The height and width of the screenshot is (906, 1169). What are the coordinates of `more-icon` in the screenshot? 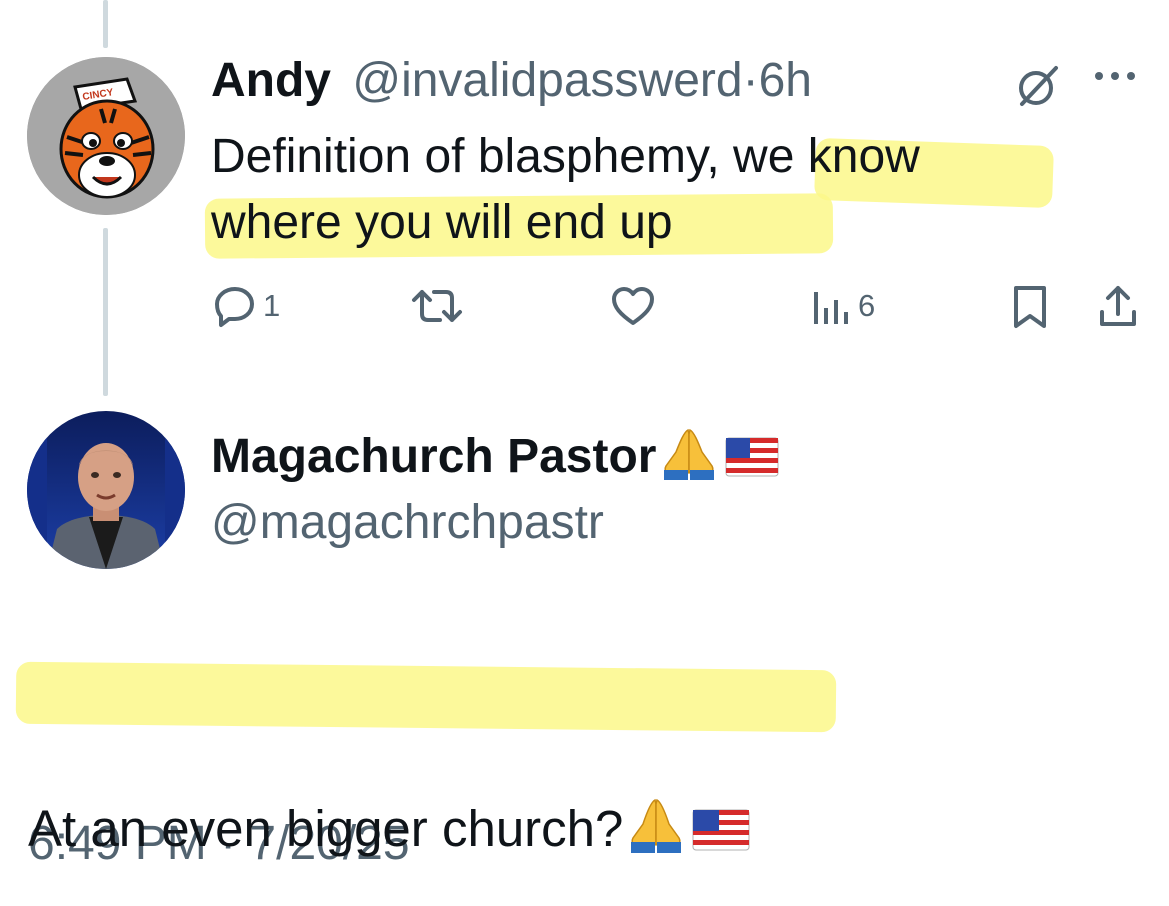 It's located at (1115, 78).